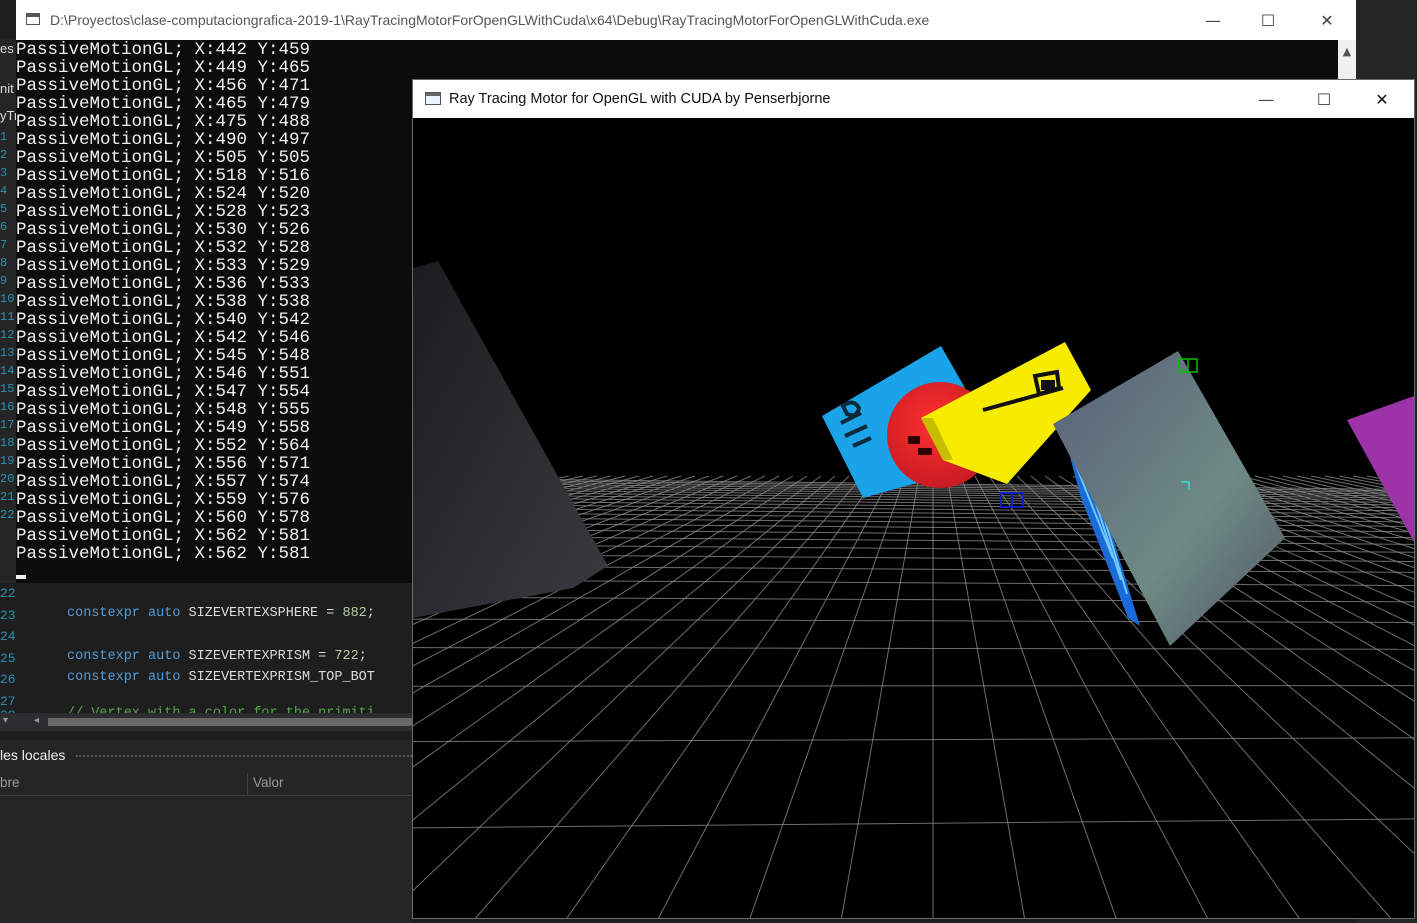  I want to click on line-number: 25, so click(8, 658).